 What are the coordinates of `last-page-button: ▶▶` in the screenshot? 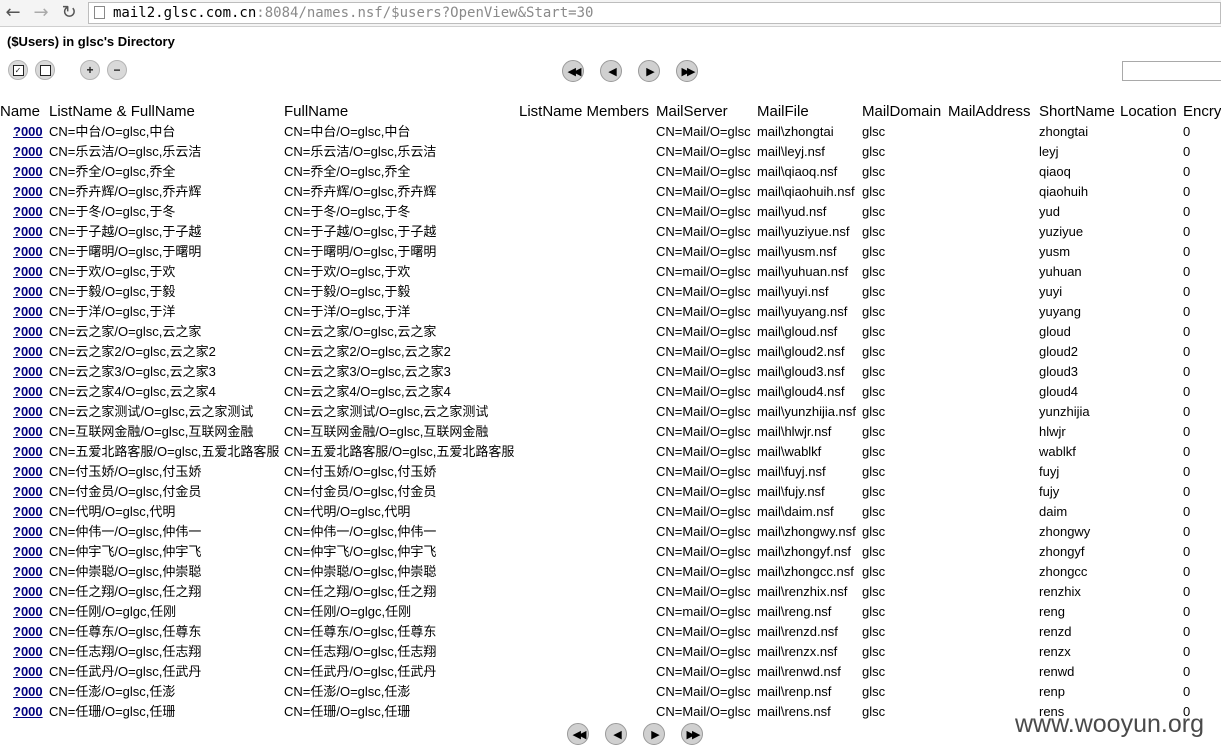 It's located at (687, 71).